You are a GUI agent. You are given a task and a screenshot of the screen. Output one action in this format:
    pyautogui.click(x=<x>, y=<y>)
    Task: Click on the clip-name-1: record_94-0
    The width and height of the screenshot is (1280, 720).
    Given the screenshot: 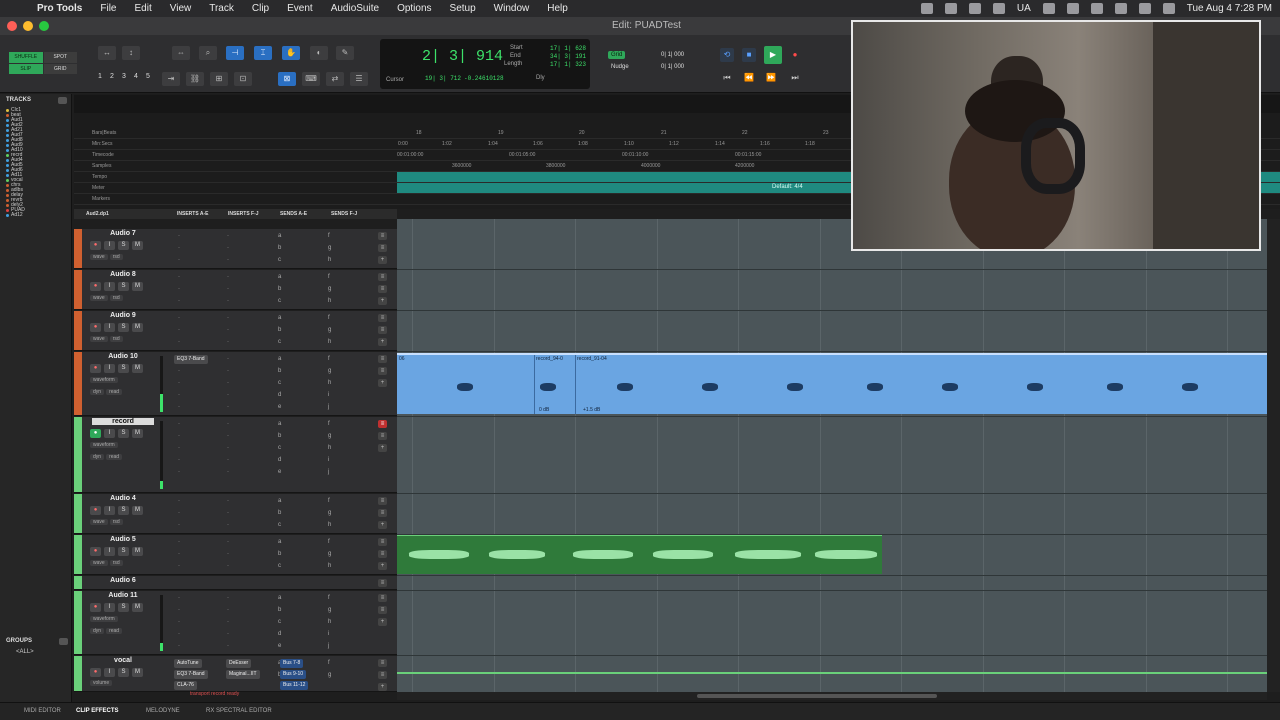 What is the action you would take?
    pyautogui.click(x=549, y=359)
    